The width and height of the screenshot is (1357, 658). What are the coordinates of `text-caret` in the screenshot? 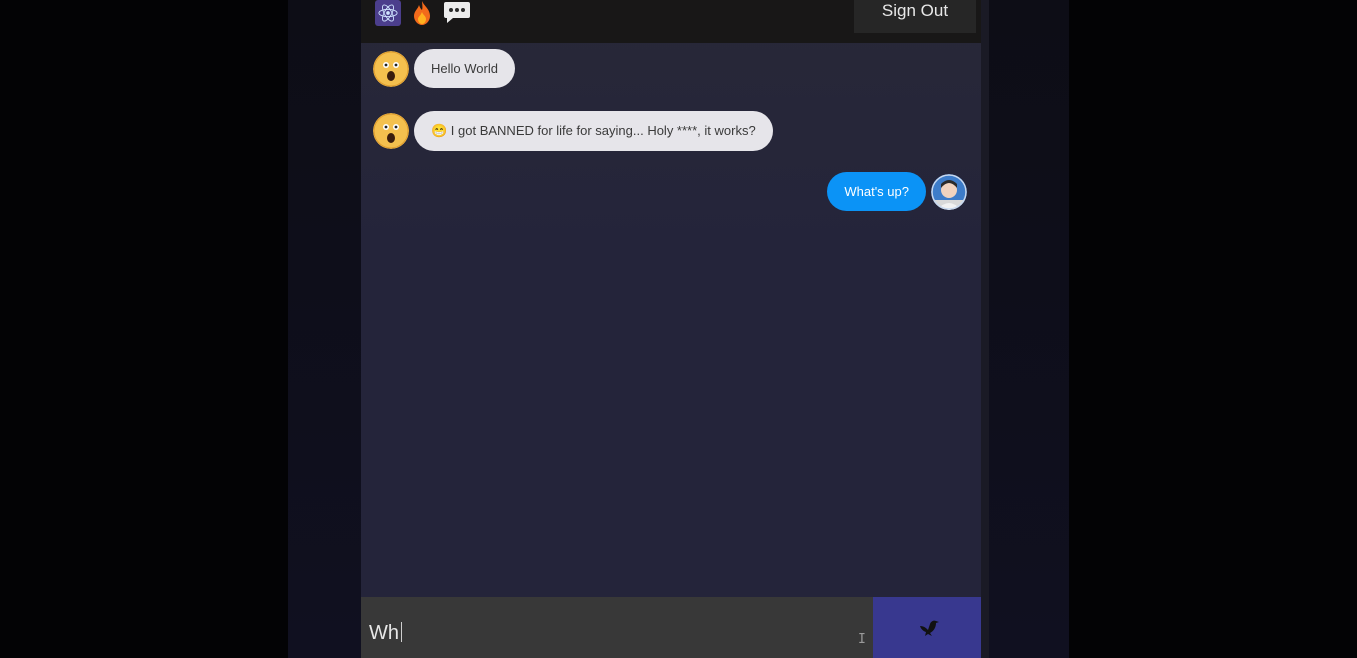 It's located at (401, 632).